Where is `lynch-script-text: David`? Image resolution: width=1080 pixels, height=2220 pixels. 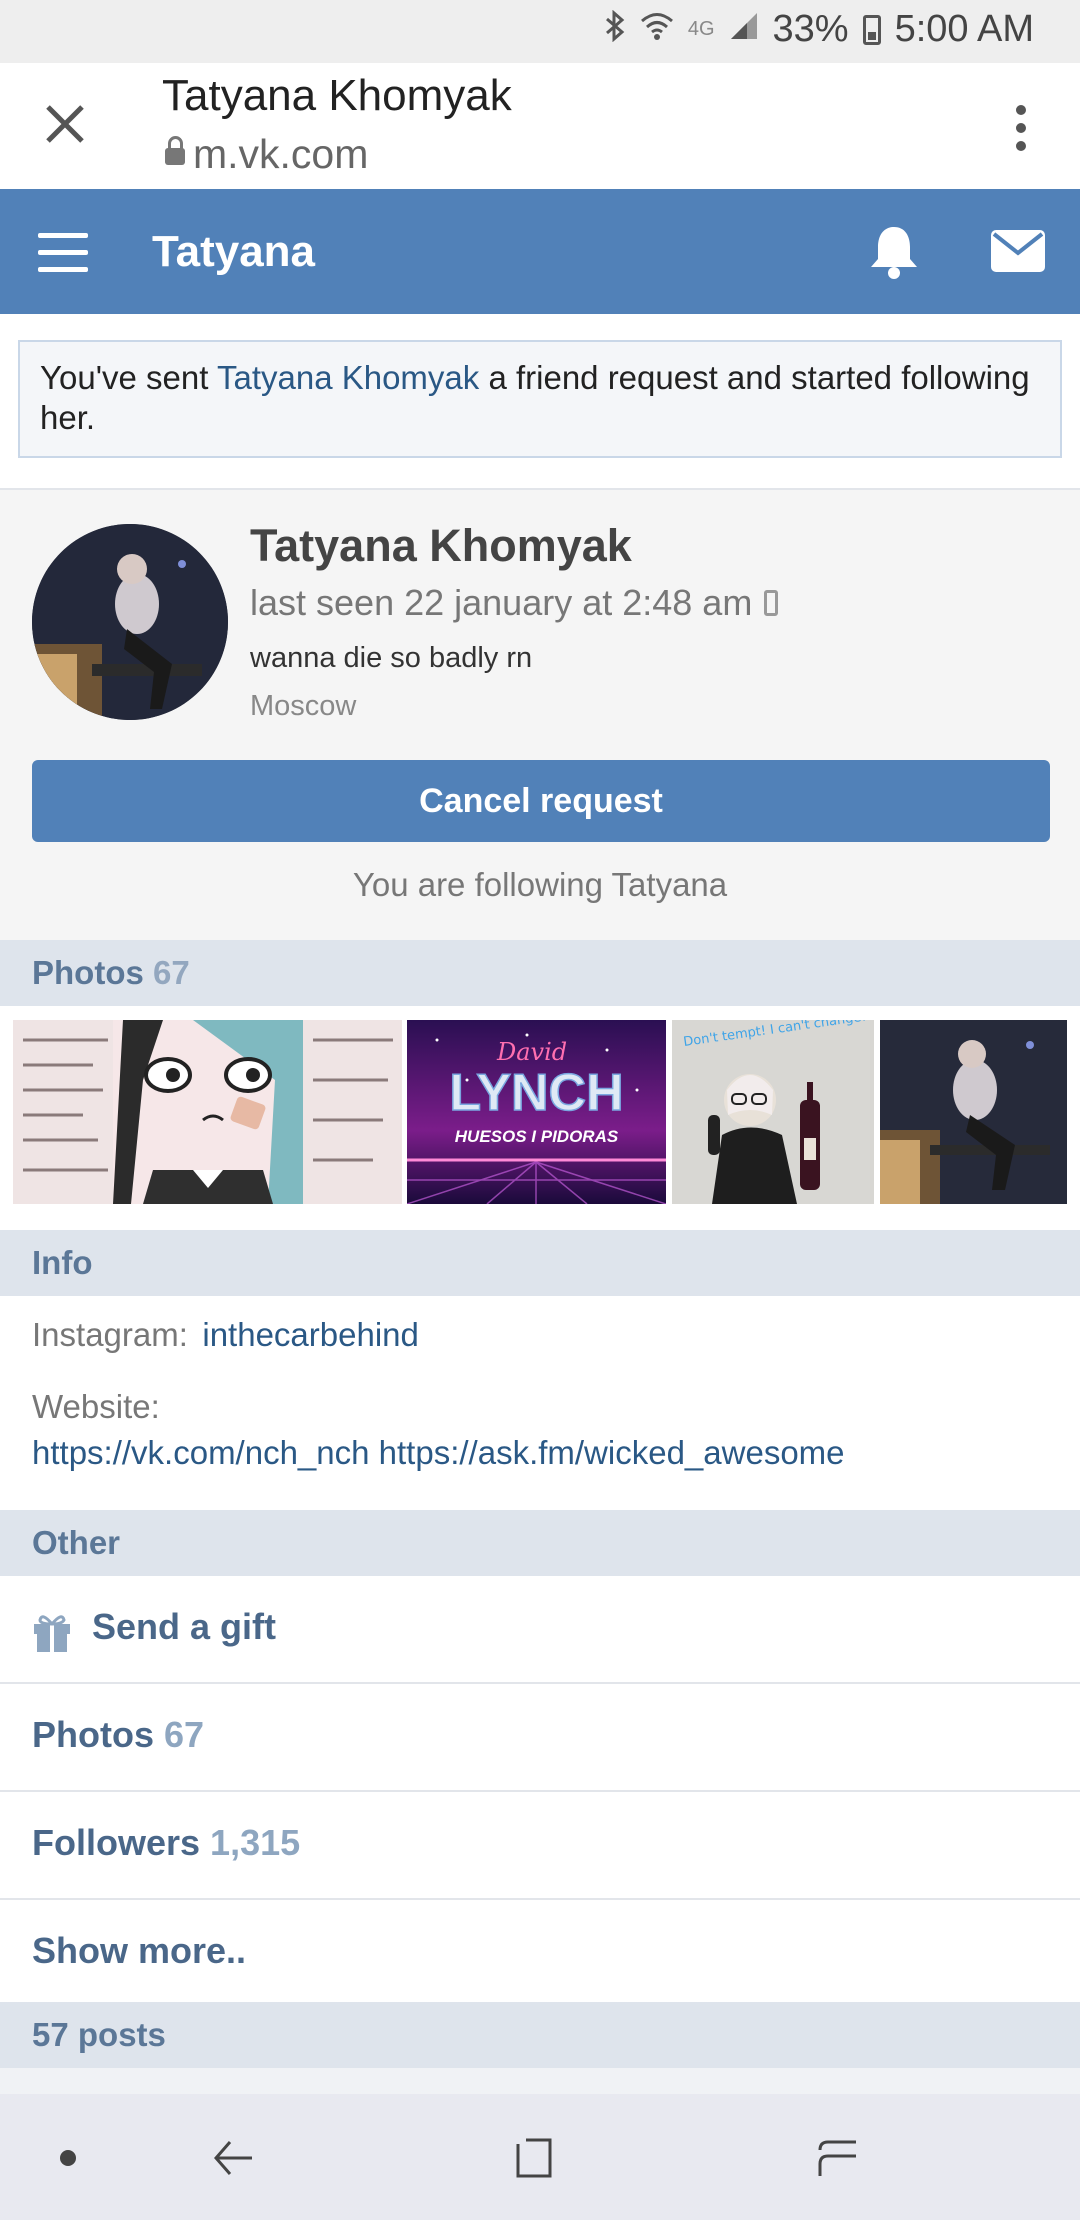 lynch-script-text: David is located at coordinates (531, 1052).